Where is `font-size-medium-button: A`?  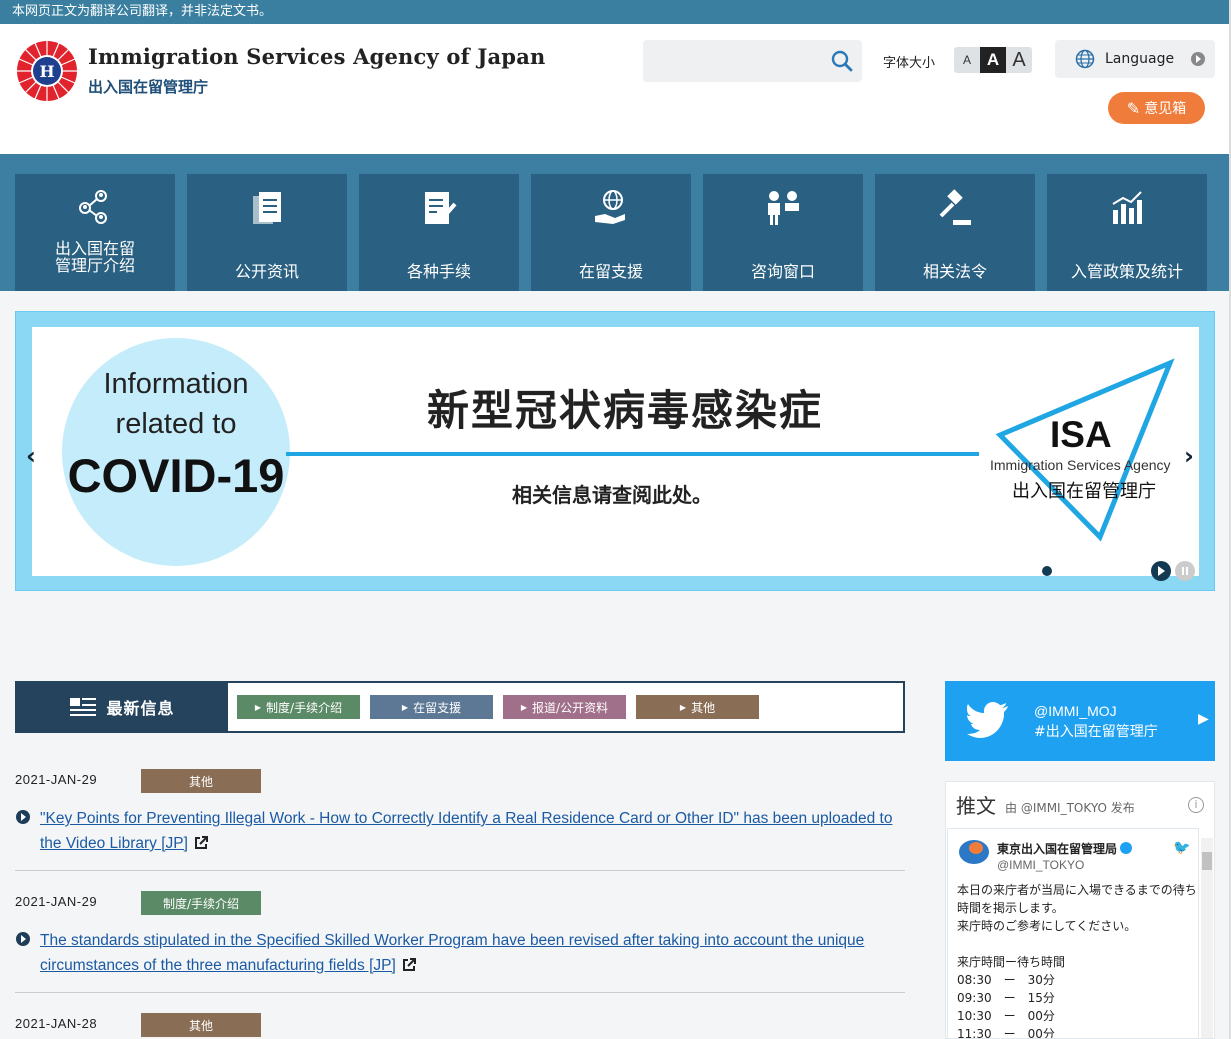 font-size-medium-button: A is located at coordinates (993, 60).